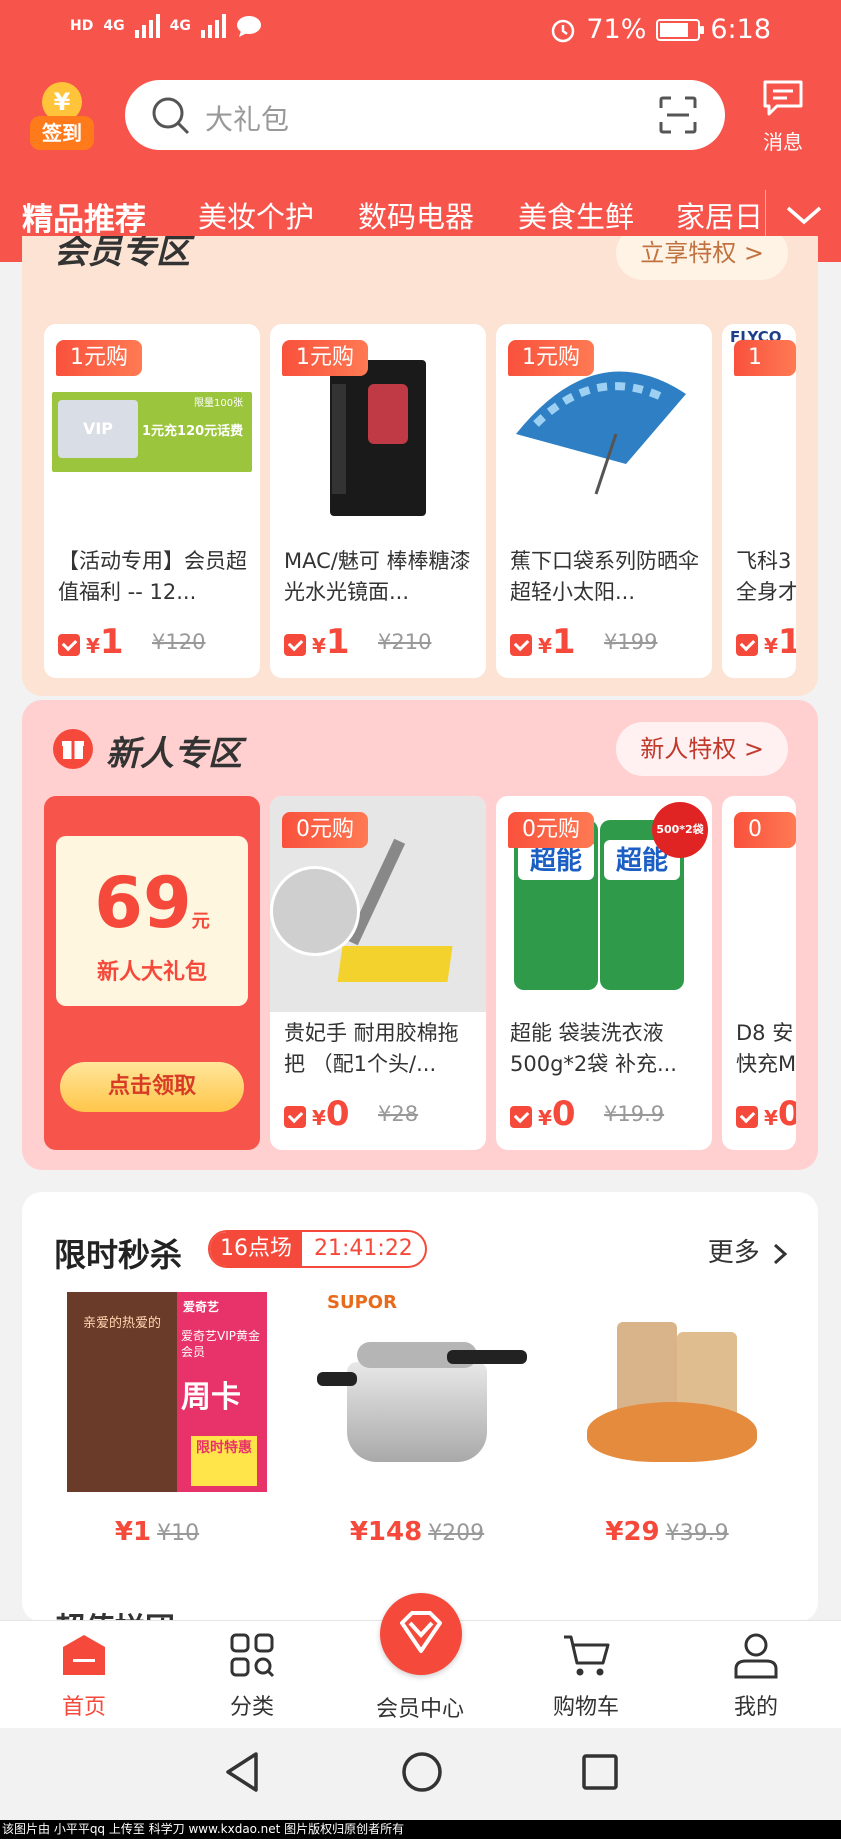  Describe the element at coordinates (252, 1676) in the screenshot. I see `tab-category: 分类` at that location.